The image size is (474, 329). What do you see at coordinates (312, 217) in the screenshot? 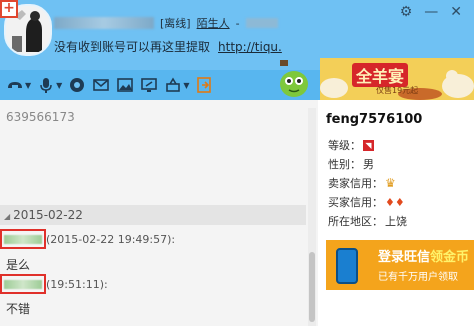
I see `chat-scrollbar` at bounding box center [312, 217].